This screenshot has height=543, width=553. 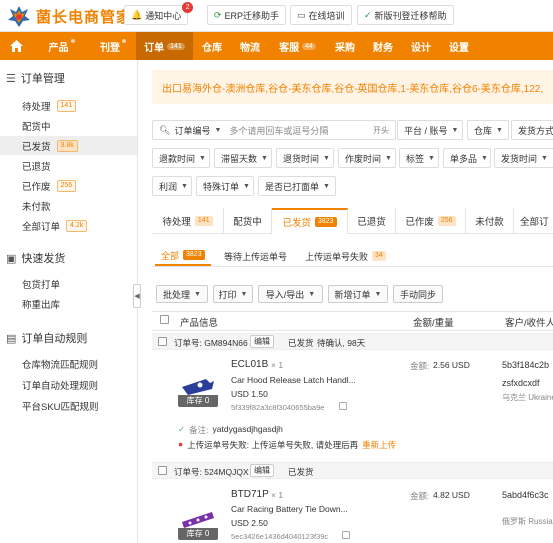 What do you see at coordinates (490, 221) in the screenshot?
I see `tab-unpaid: 未付款` at bounding box center [490, 221].